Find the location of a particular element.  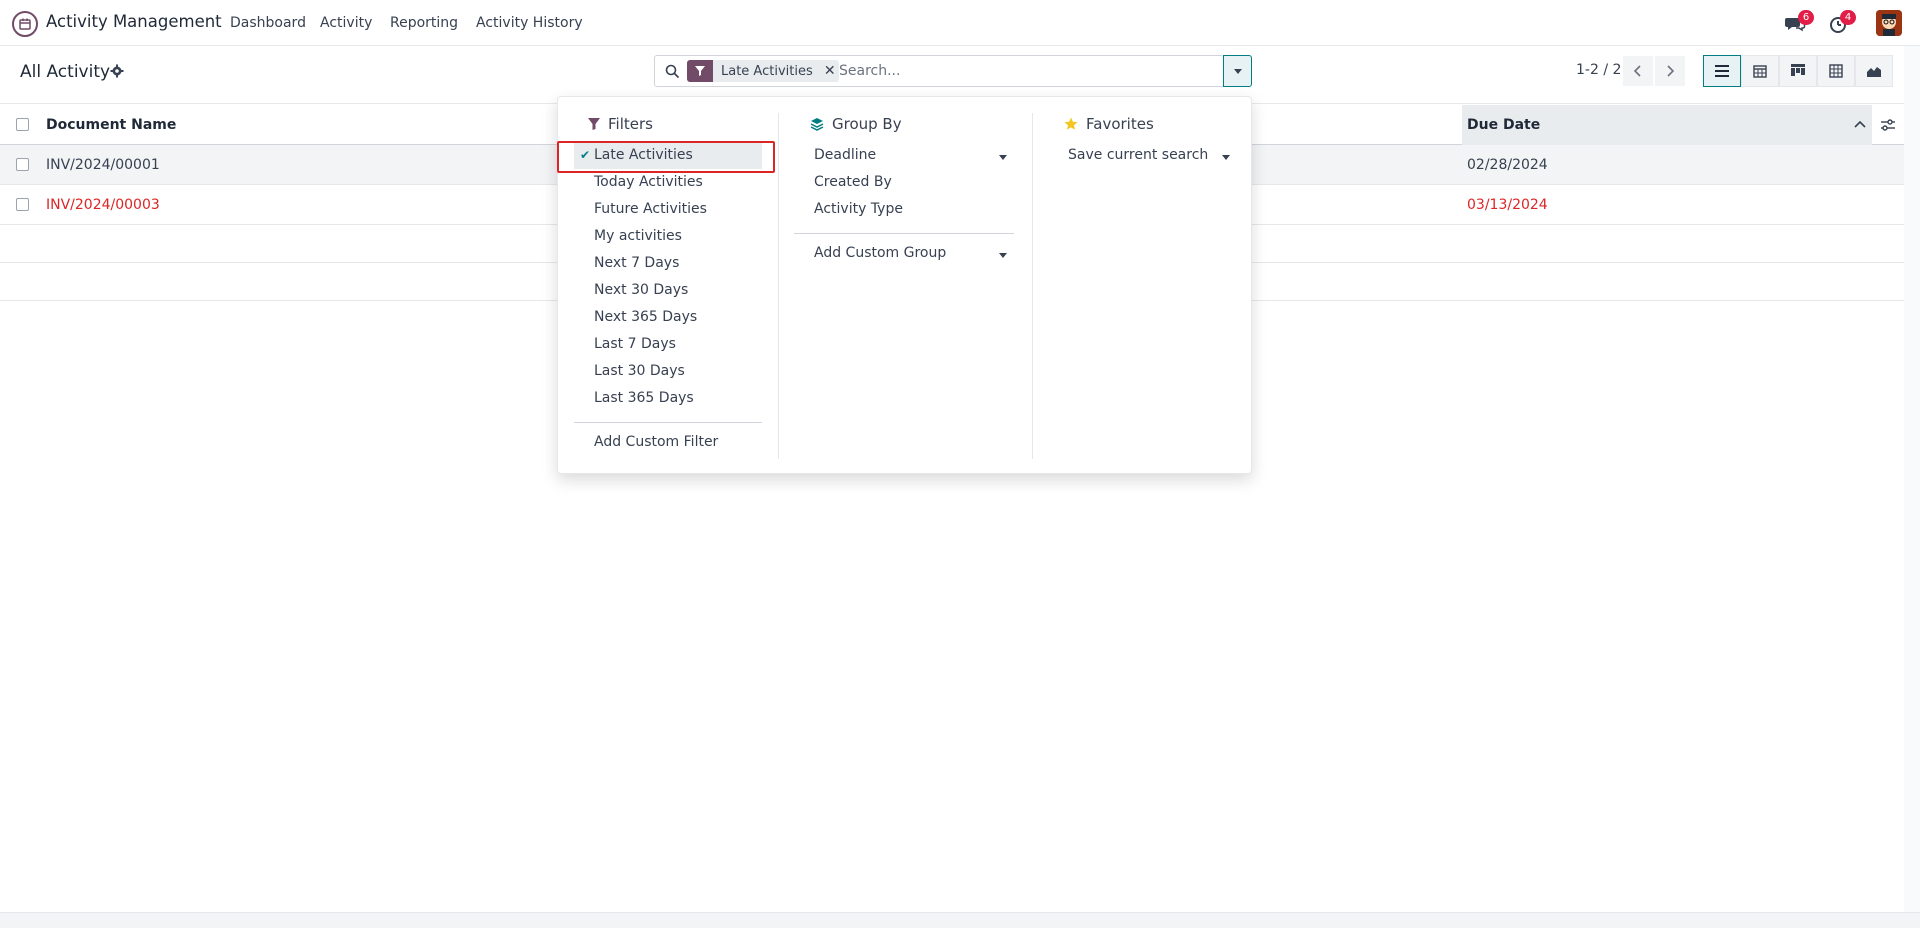

app-name: Activity Management is located at coordinates (134, 21).